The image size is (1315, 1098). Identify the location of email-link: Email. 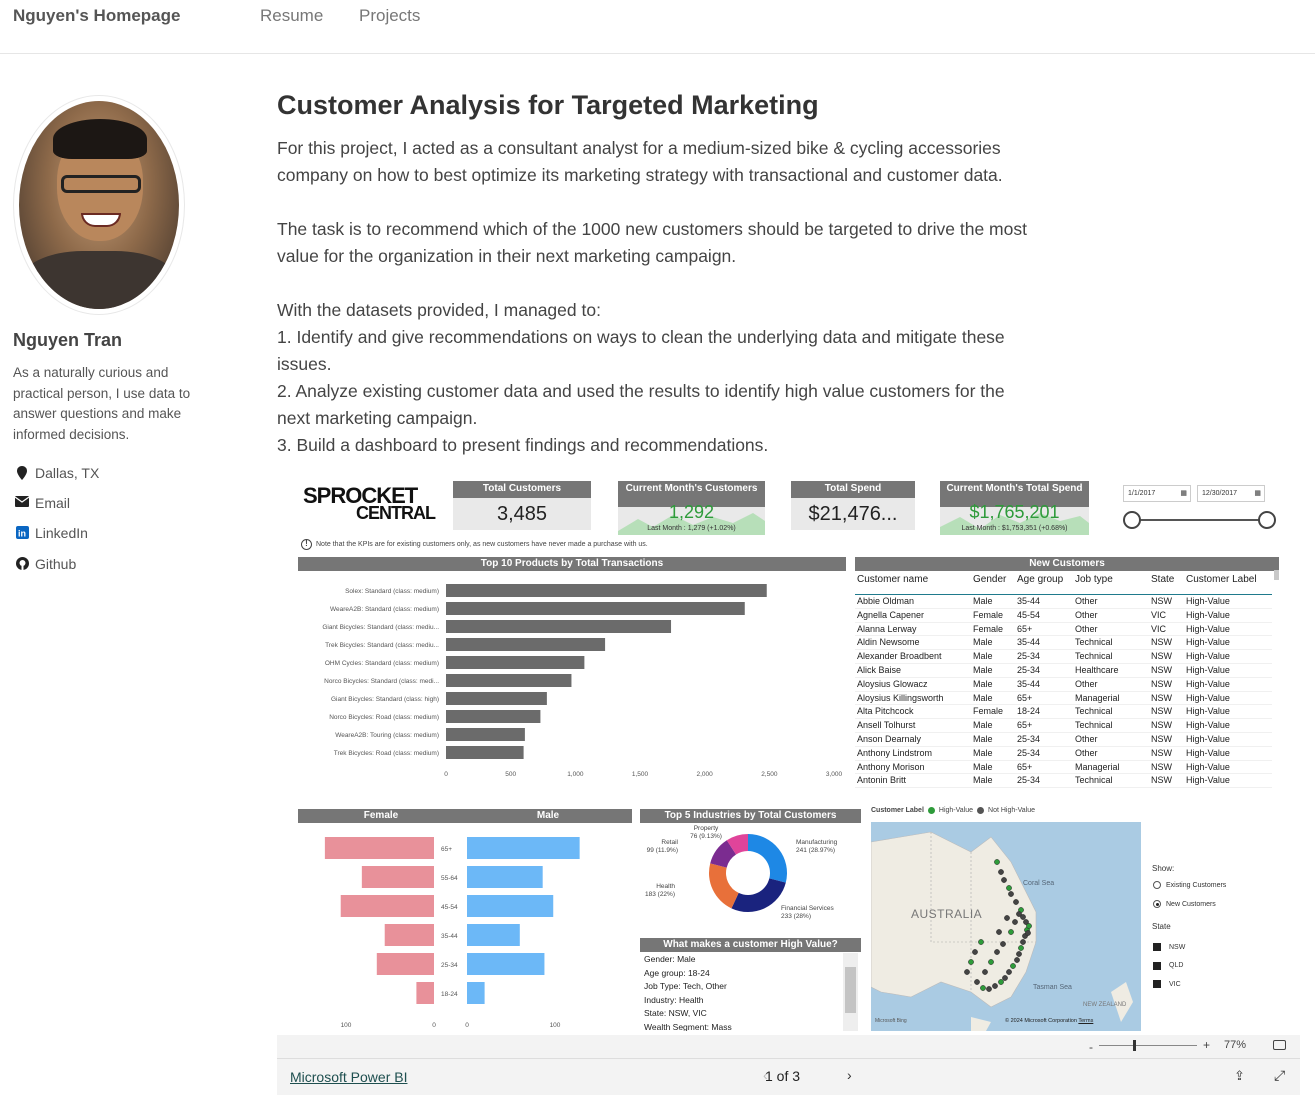
(42, 503).